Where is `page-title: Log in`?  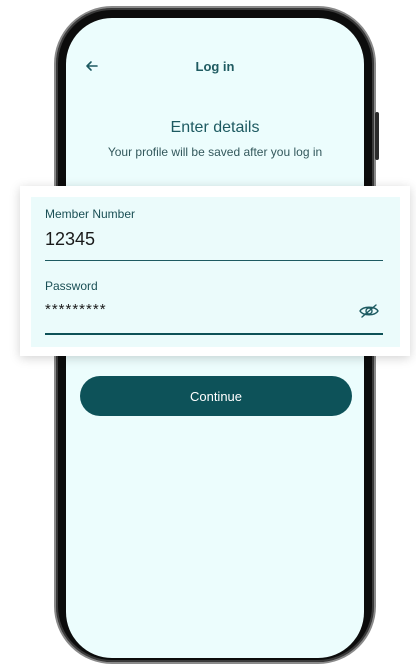
page-title: Log in is located at coordinates (215, 66).